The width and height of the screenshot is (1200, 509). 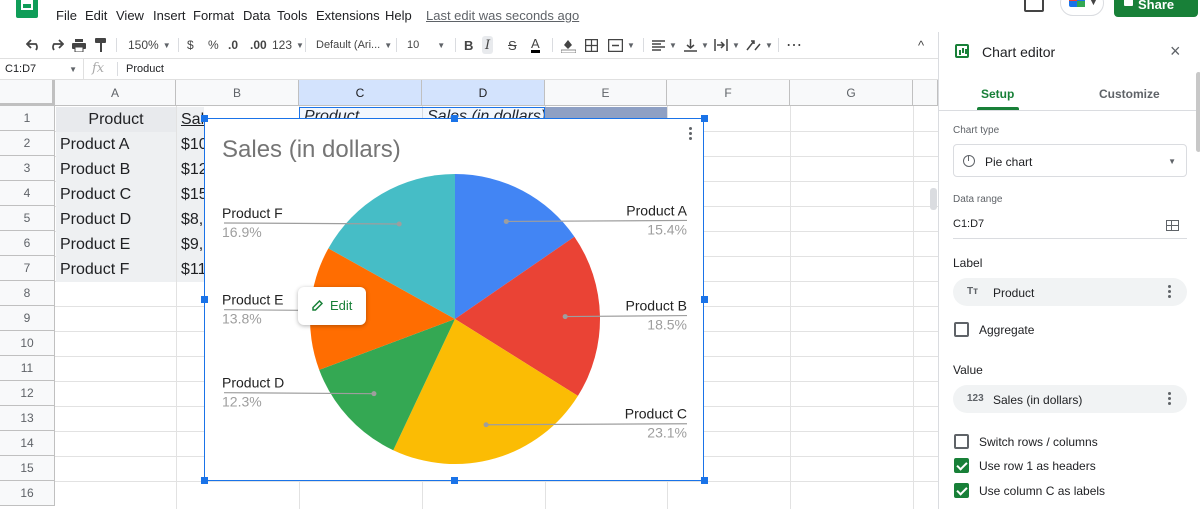 I want to click on redo-icon, so click(x=56, y=45).